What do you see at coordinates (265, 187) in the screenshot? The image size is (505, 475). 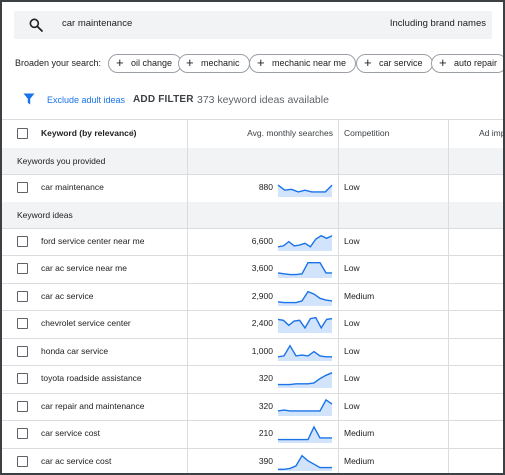 I see `avg-searches-cell: 880` at bounding box center [265, 187].